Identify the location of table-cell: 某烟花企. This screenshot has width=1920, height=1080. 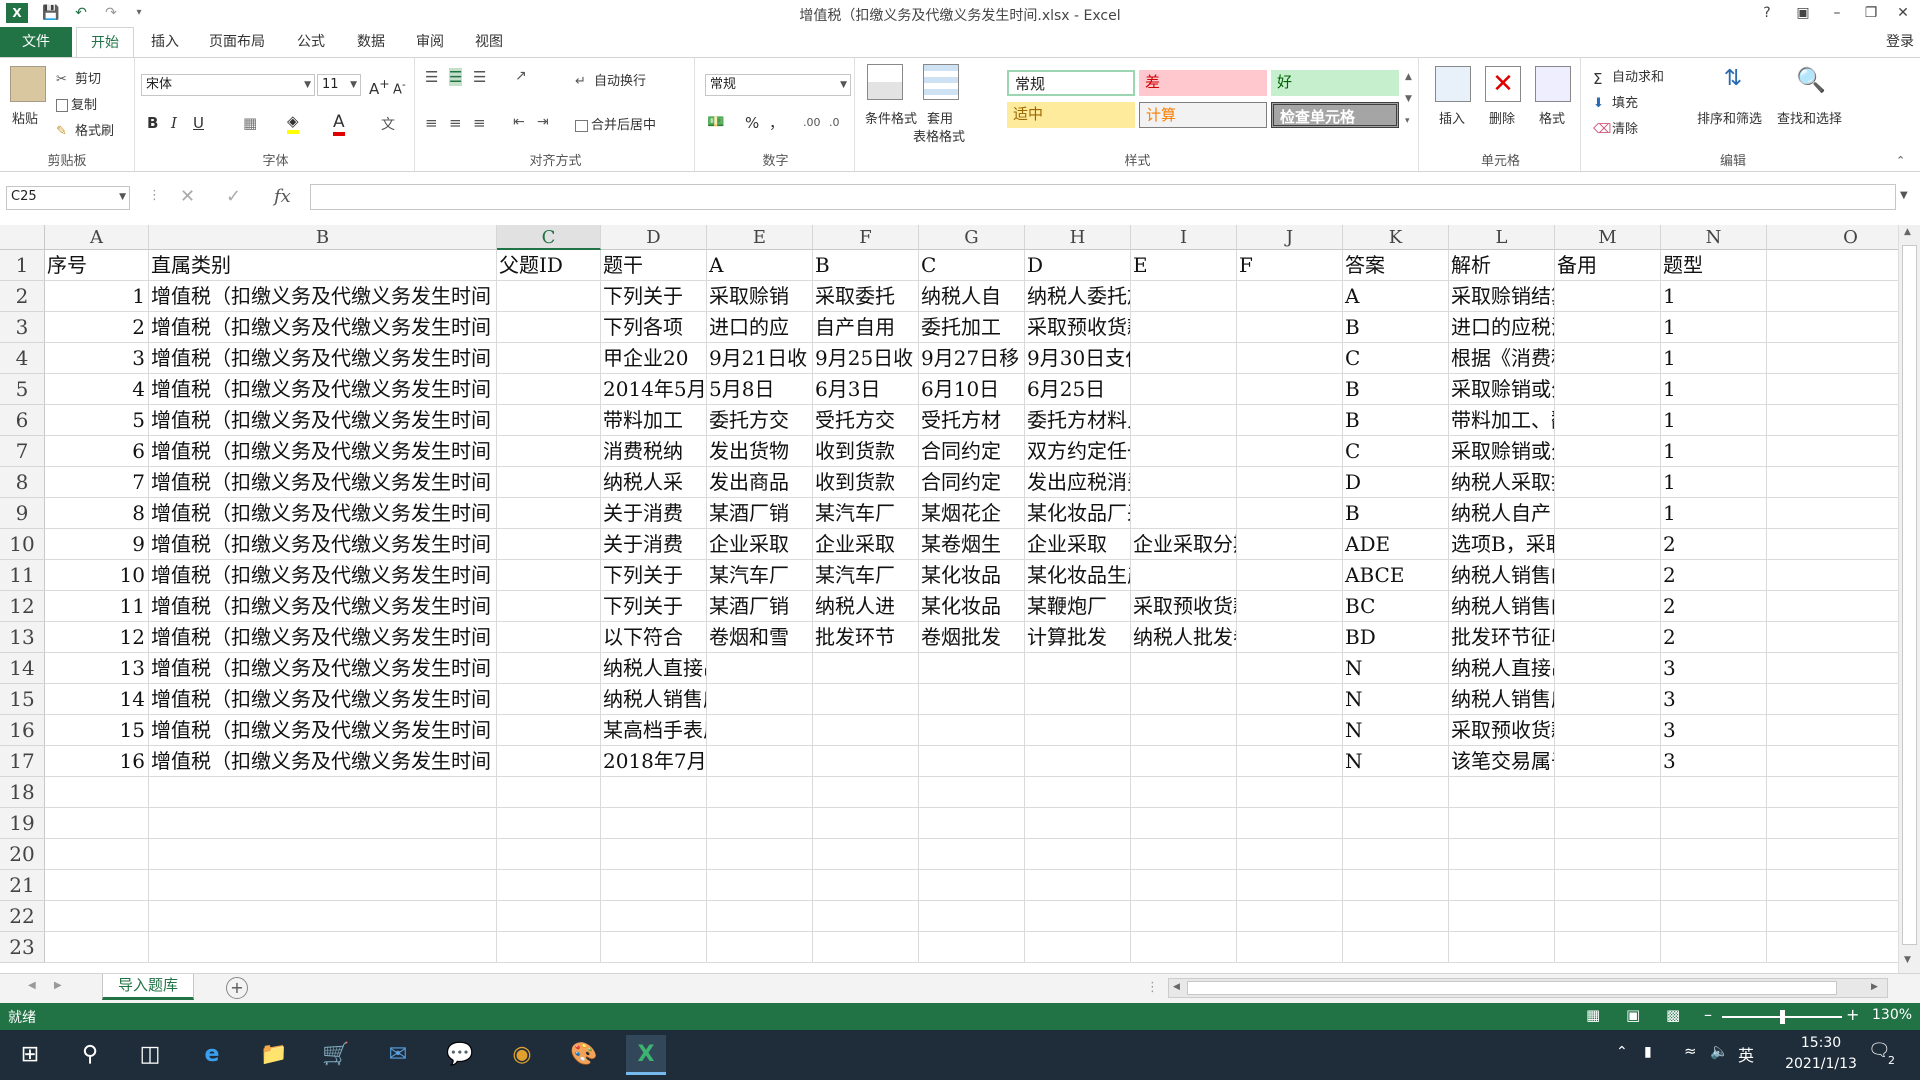
(972, 513).